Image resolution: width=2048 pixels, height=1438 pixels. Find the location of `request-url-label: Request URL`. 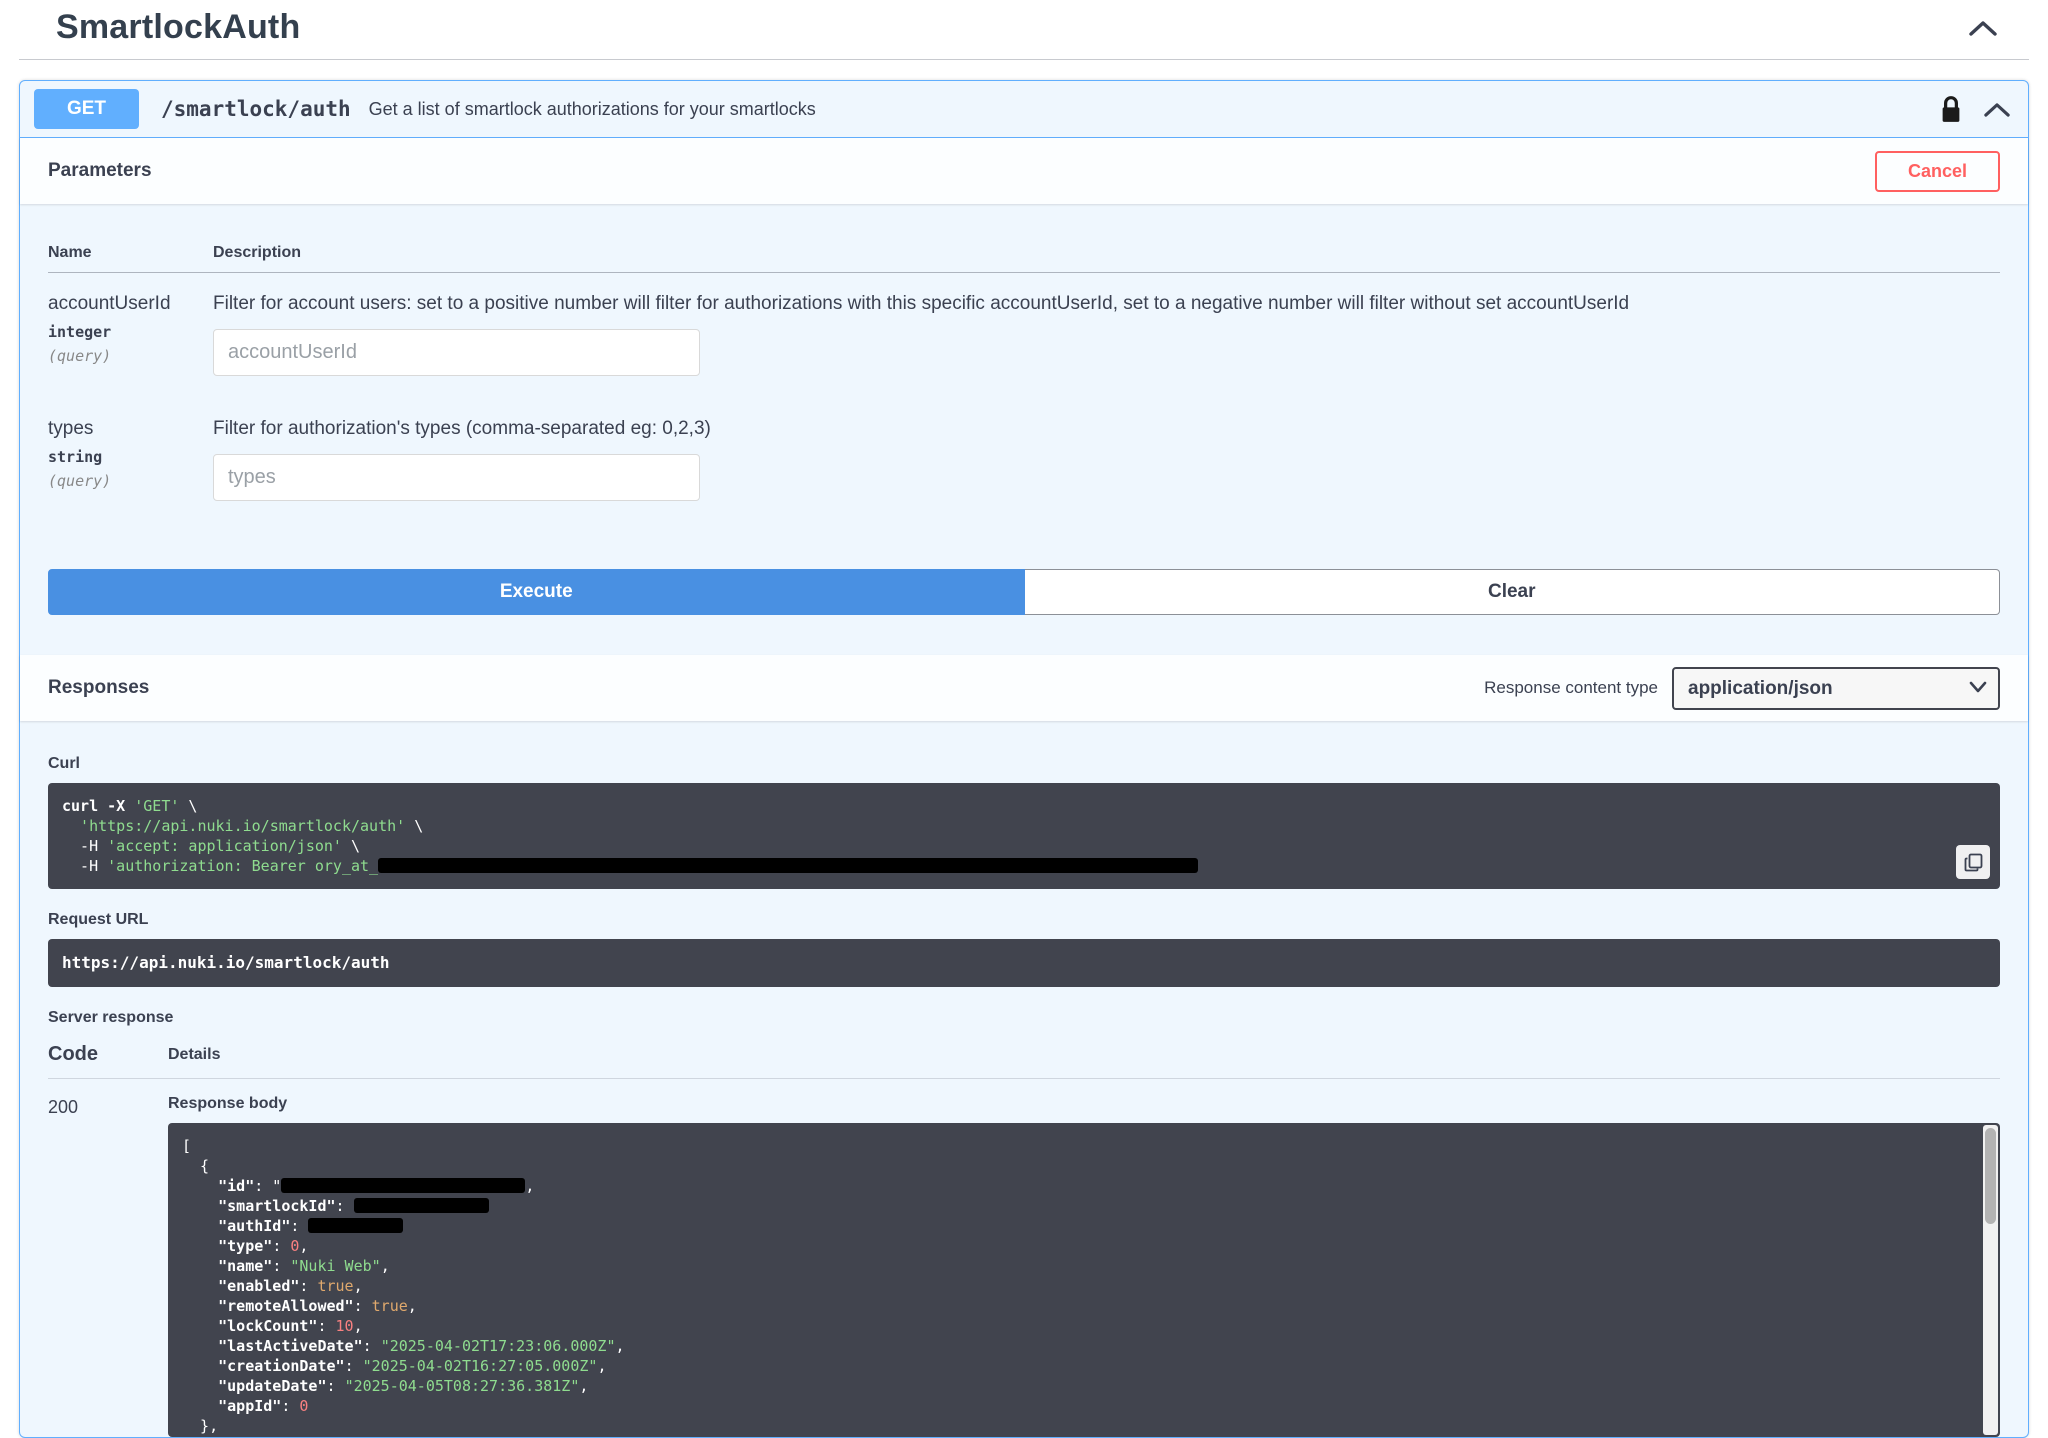

request-url-label: Request URL is located at coordinates (98, 919).